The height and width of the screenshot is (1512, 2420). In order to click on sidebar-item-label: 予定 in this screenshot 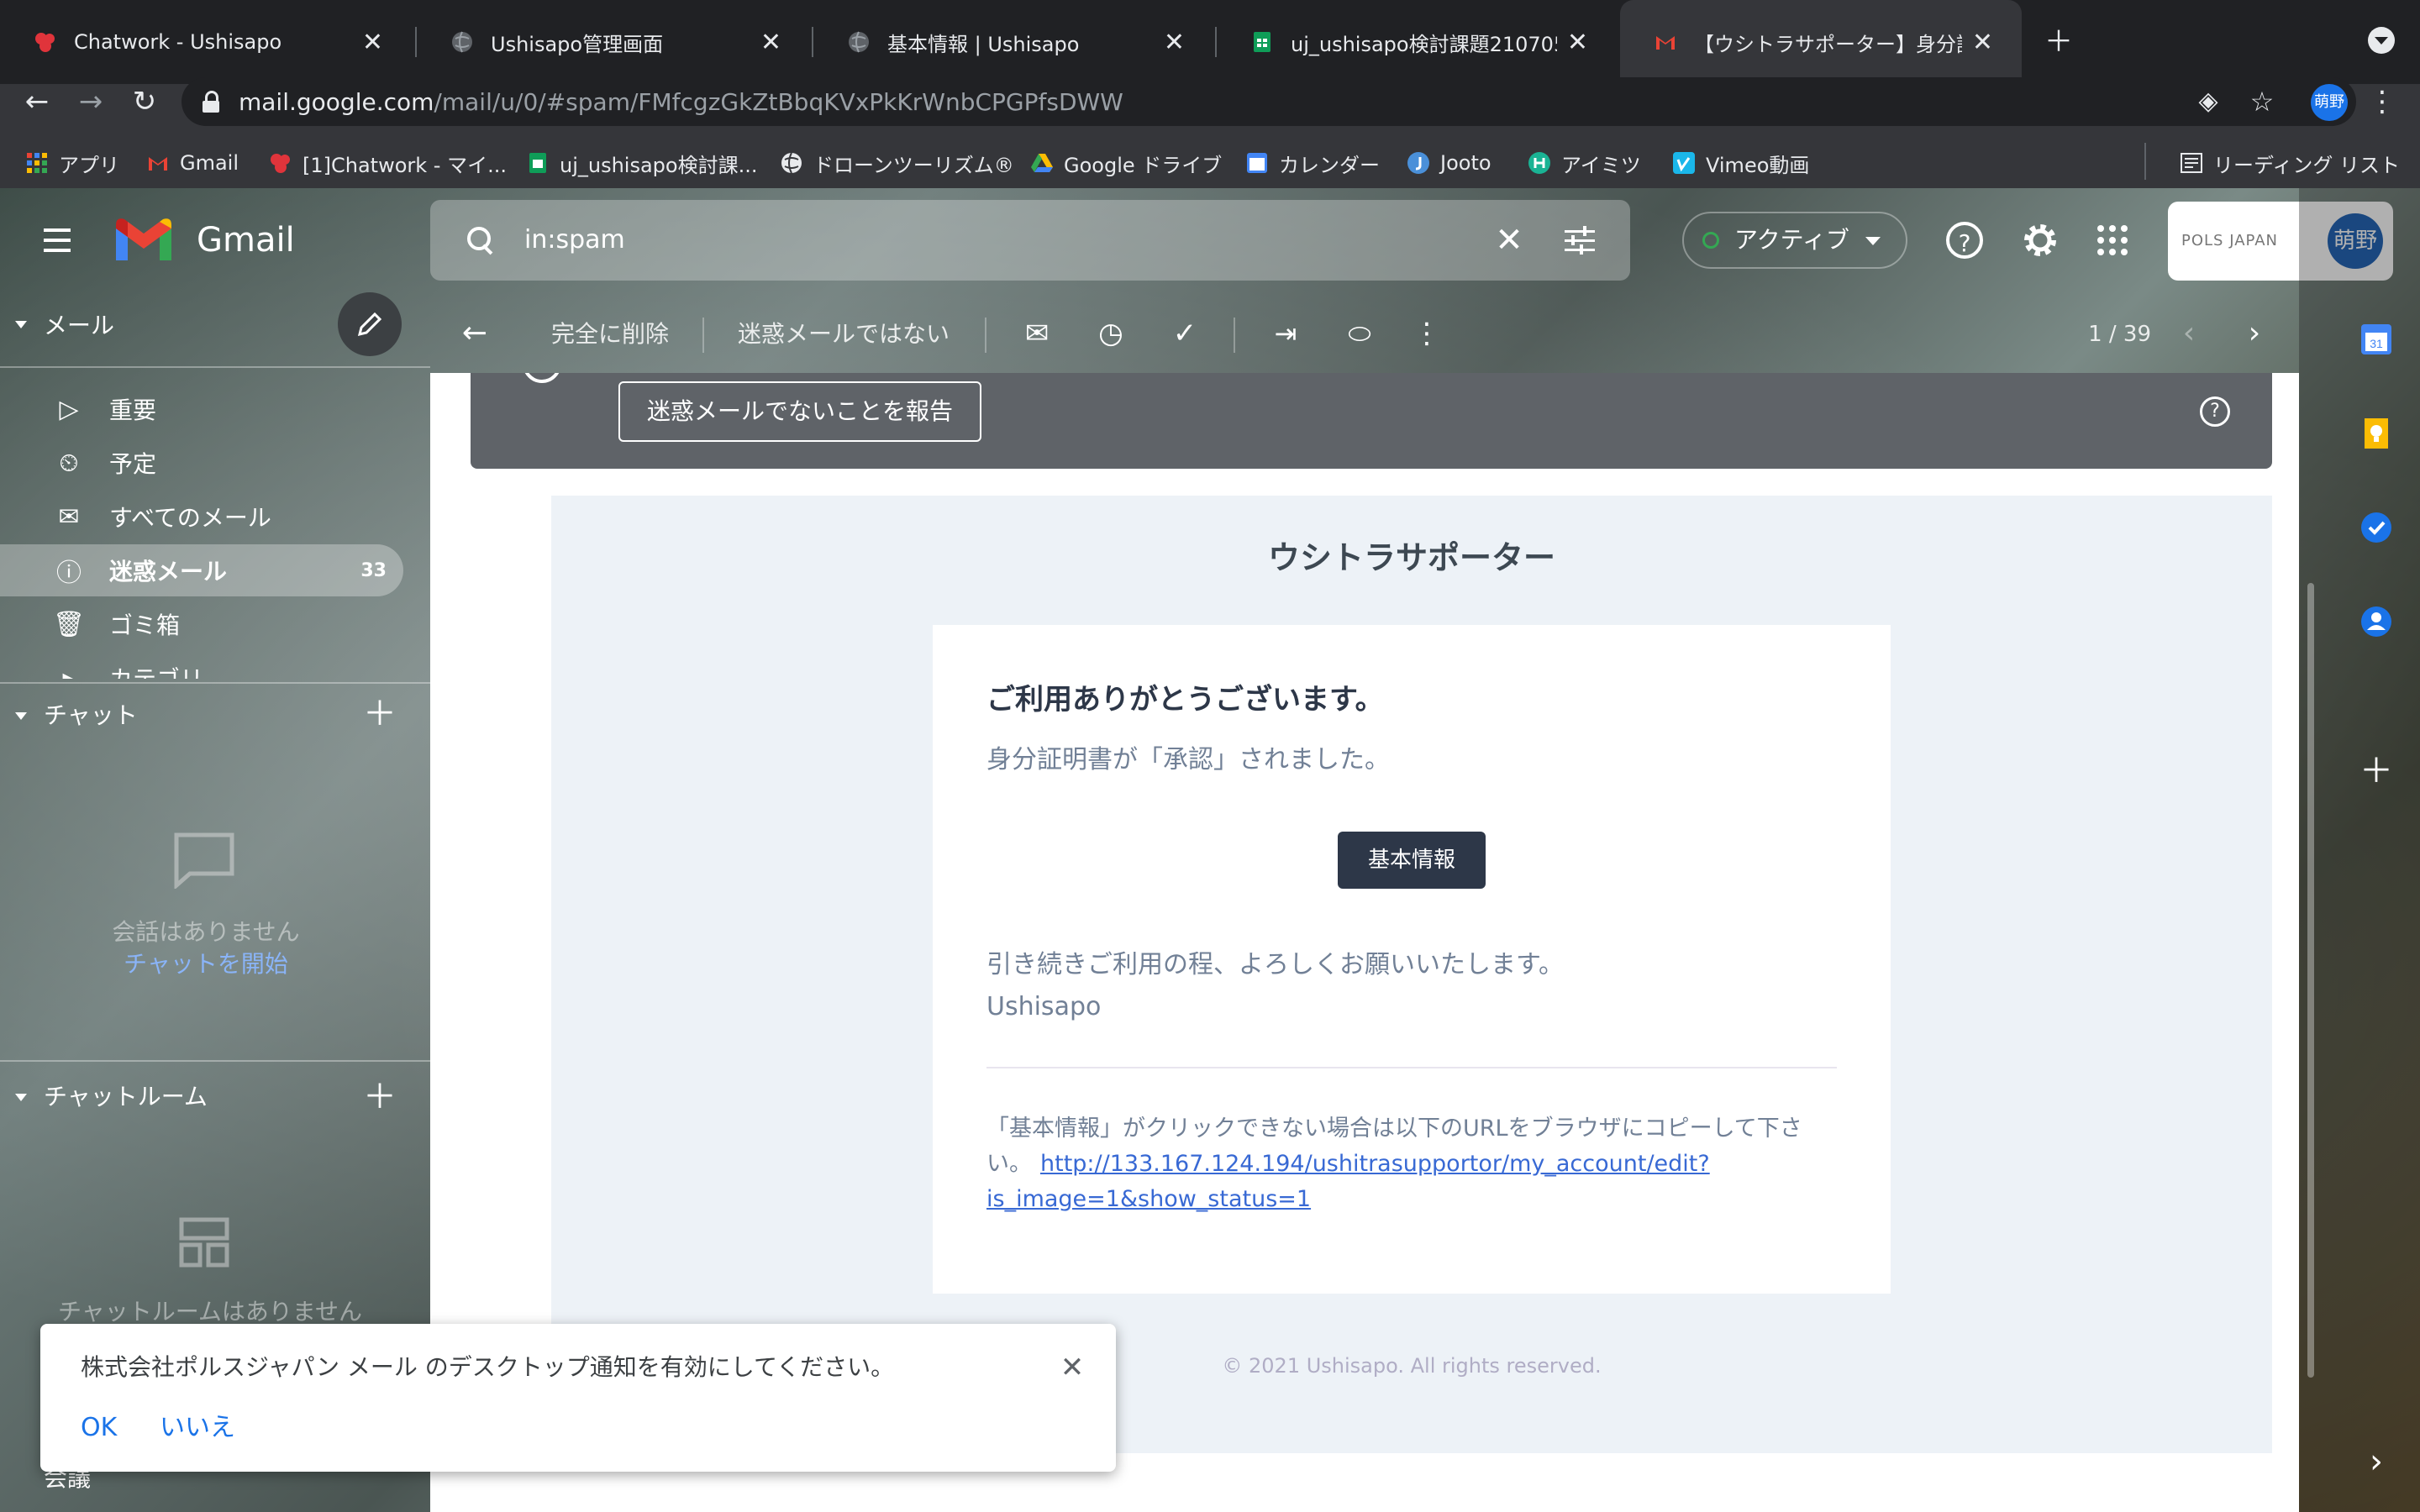, I will do `click(133, 464)`.